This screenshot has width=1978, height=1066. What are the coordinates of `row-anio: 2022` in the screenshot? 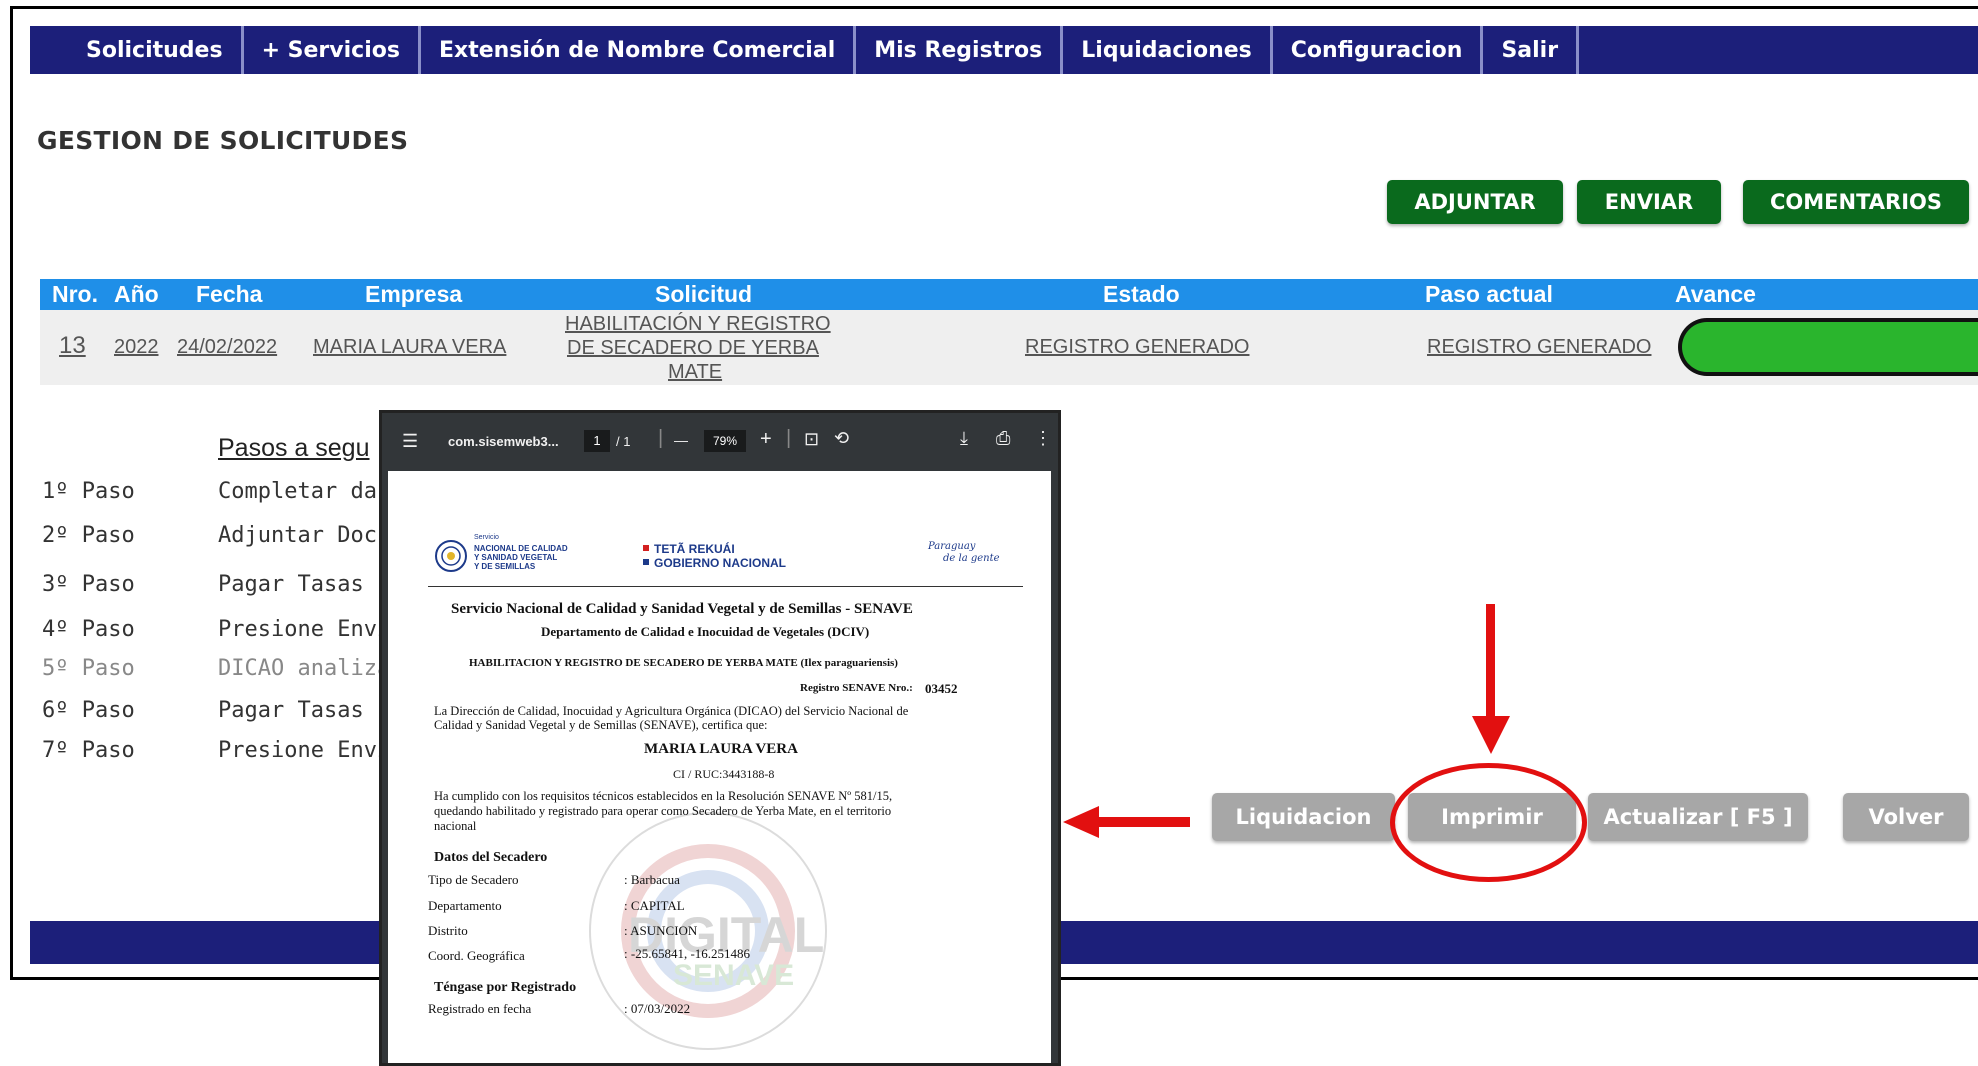 It's located at (136, 347).